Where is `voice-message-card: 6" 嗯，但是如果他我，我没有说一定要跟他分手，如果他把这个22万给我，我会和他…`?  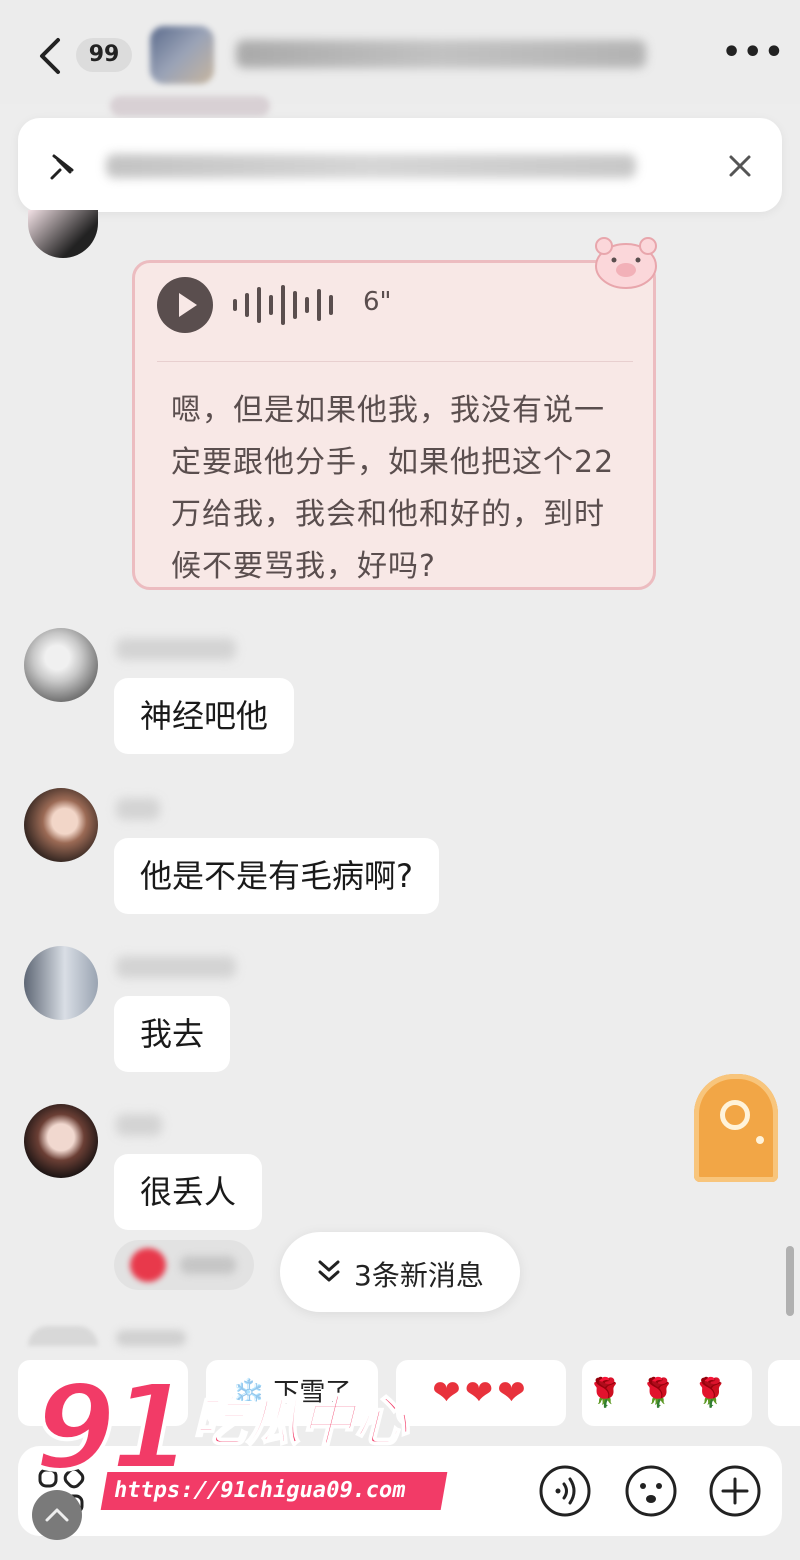 voice-message-card: 6" 嗯，但是如果他我，我没有说一定要跟他分手，如果他把这个22万给我，我会和他… is located at coordinates (394, 425).